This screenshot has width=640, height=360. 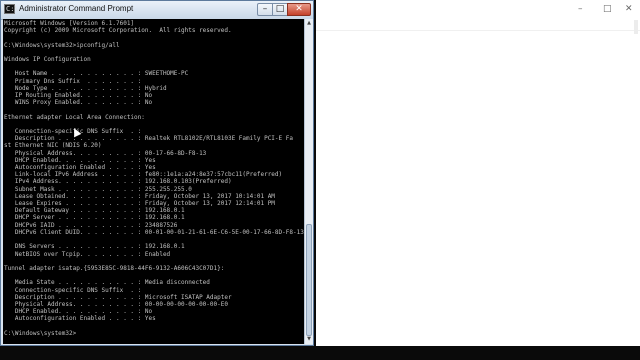 What do you see at coordinates (78, 103) in the screenshot?
I see `console-line: WINS Proxy Enabled. . . . . . . . : No` at bounding box center [78, 103].